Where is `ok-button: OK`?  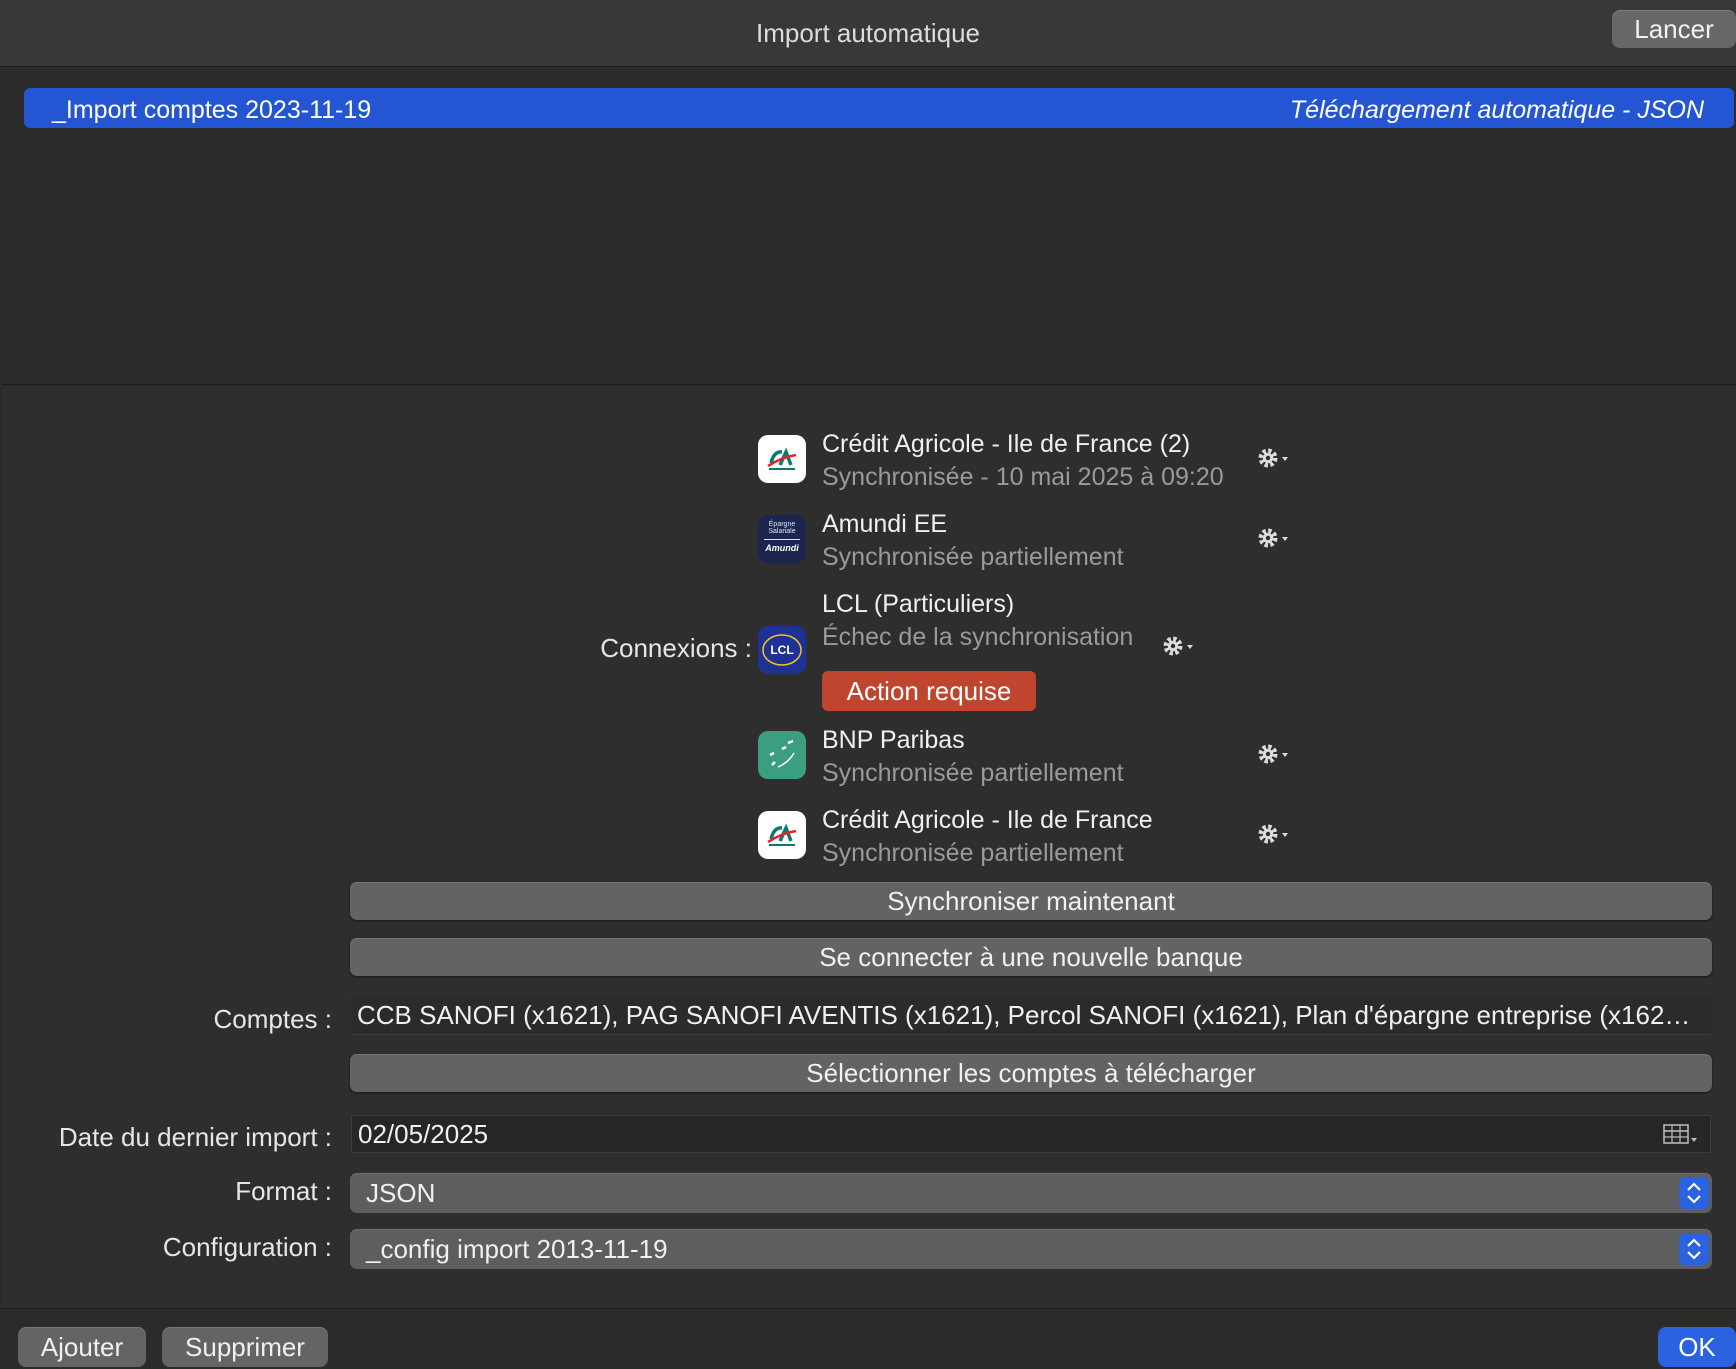
ok-button: OK is located at coordinates (1697, 1347).